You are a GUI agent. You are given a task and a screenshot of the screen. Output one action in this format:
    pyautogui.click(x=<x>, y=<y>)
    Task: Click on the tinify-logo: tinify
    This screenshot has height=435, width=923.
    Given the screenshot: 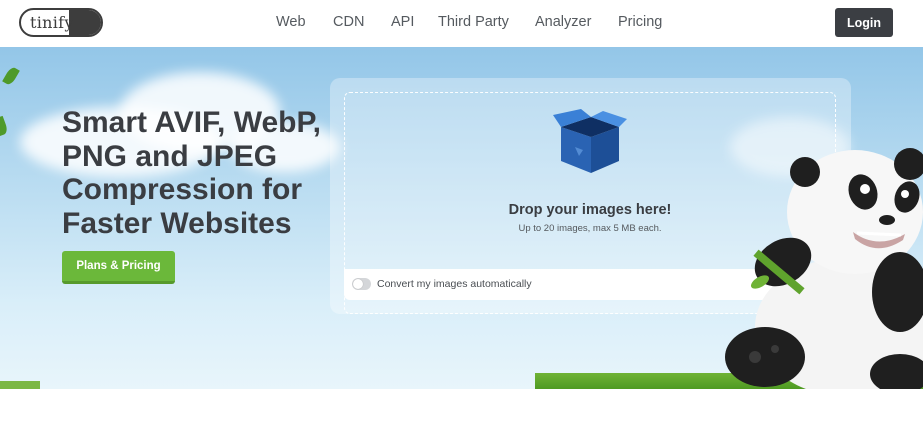 What is the action you would take?
    pyautogui.click(x=61, y=22)
    